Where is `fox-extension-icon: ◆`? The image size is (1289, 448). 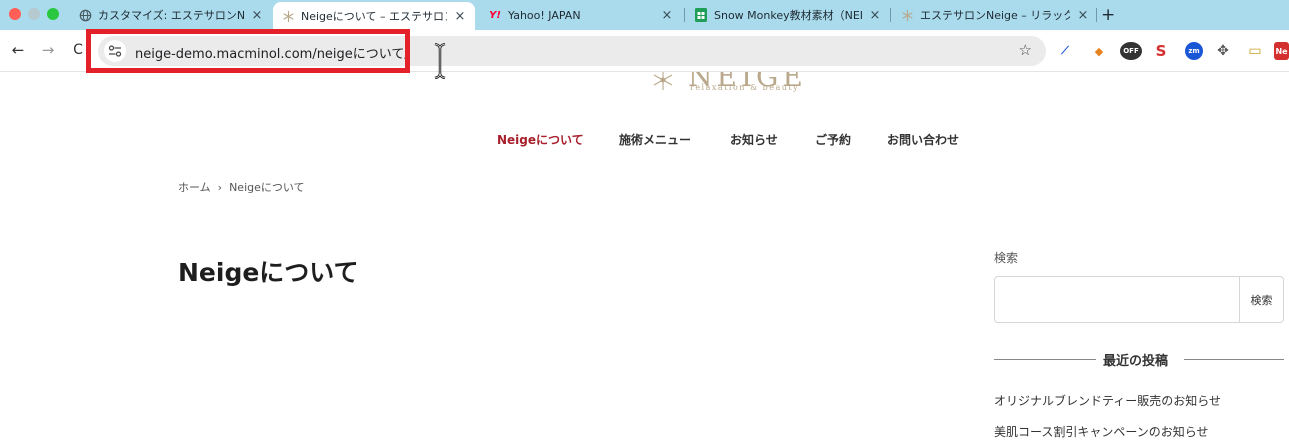 fox-extension-icon: ◆ is located at coordinates (1099, 51).